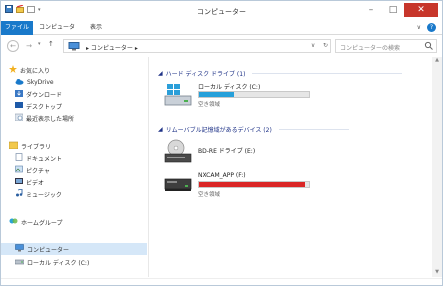  Describe the element at coordinates (197, 46) in the screenshot. I see `address-bar: ▸ コンピューター ▸ ∨ ↻` at that location.